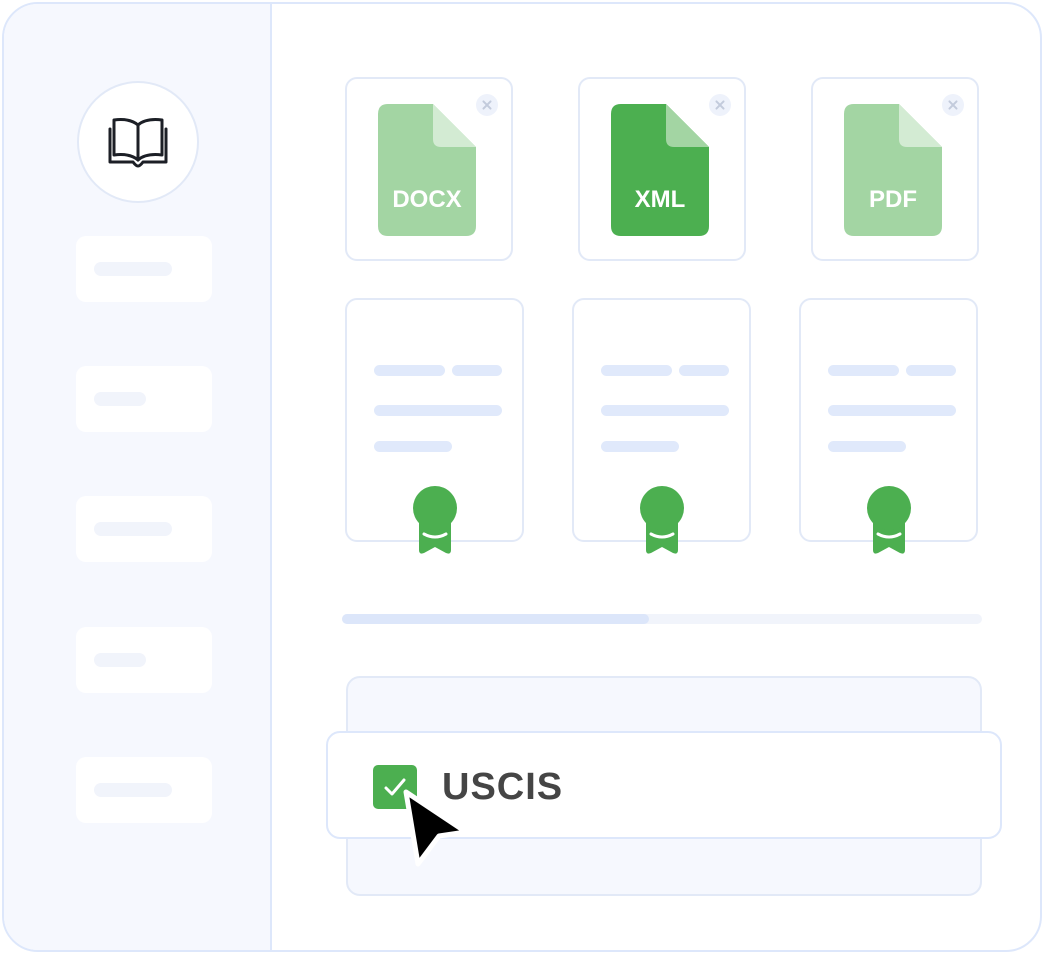 This screenshot has height=959, width=1044. What do you see at coordinates (427, 199) in the screenshot?
I see `file-type-label: DOCX` at bounding box center [427, 199].